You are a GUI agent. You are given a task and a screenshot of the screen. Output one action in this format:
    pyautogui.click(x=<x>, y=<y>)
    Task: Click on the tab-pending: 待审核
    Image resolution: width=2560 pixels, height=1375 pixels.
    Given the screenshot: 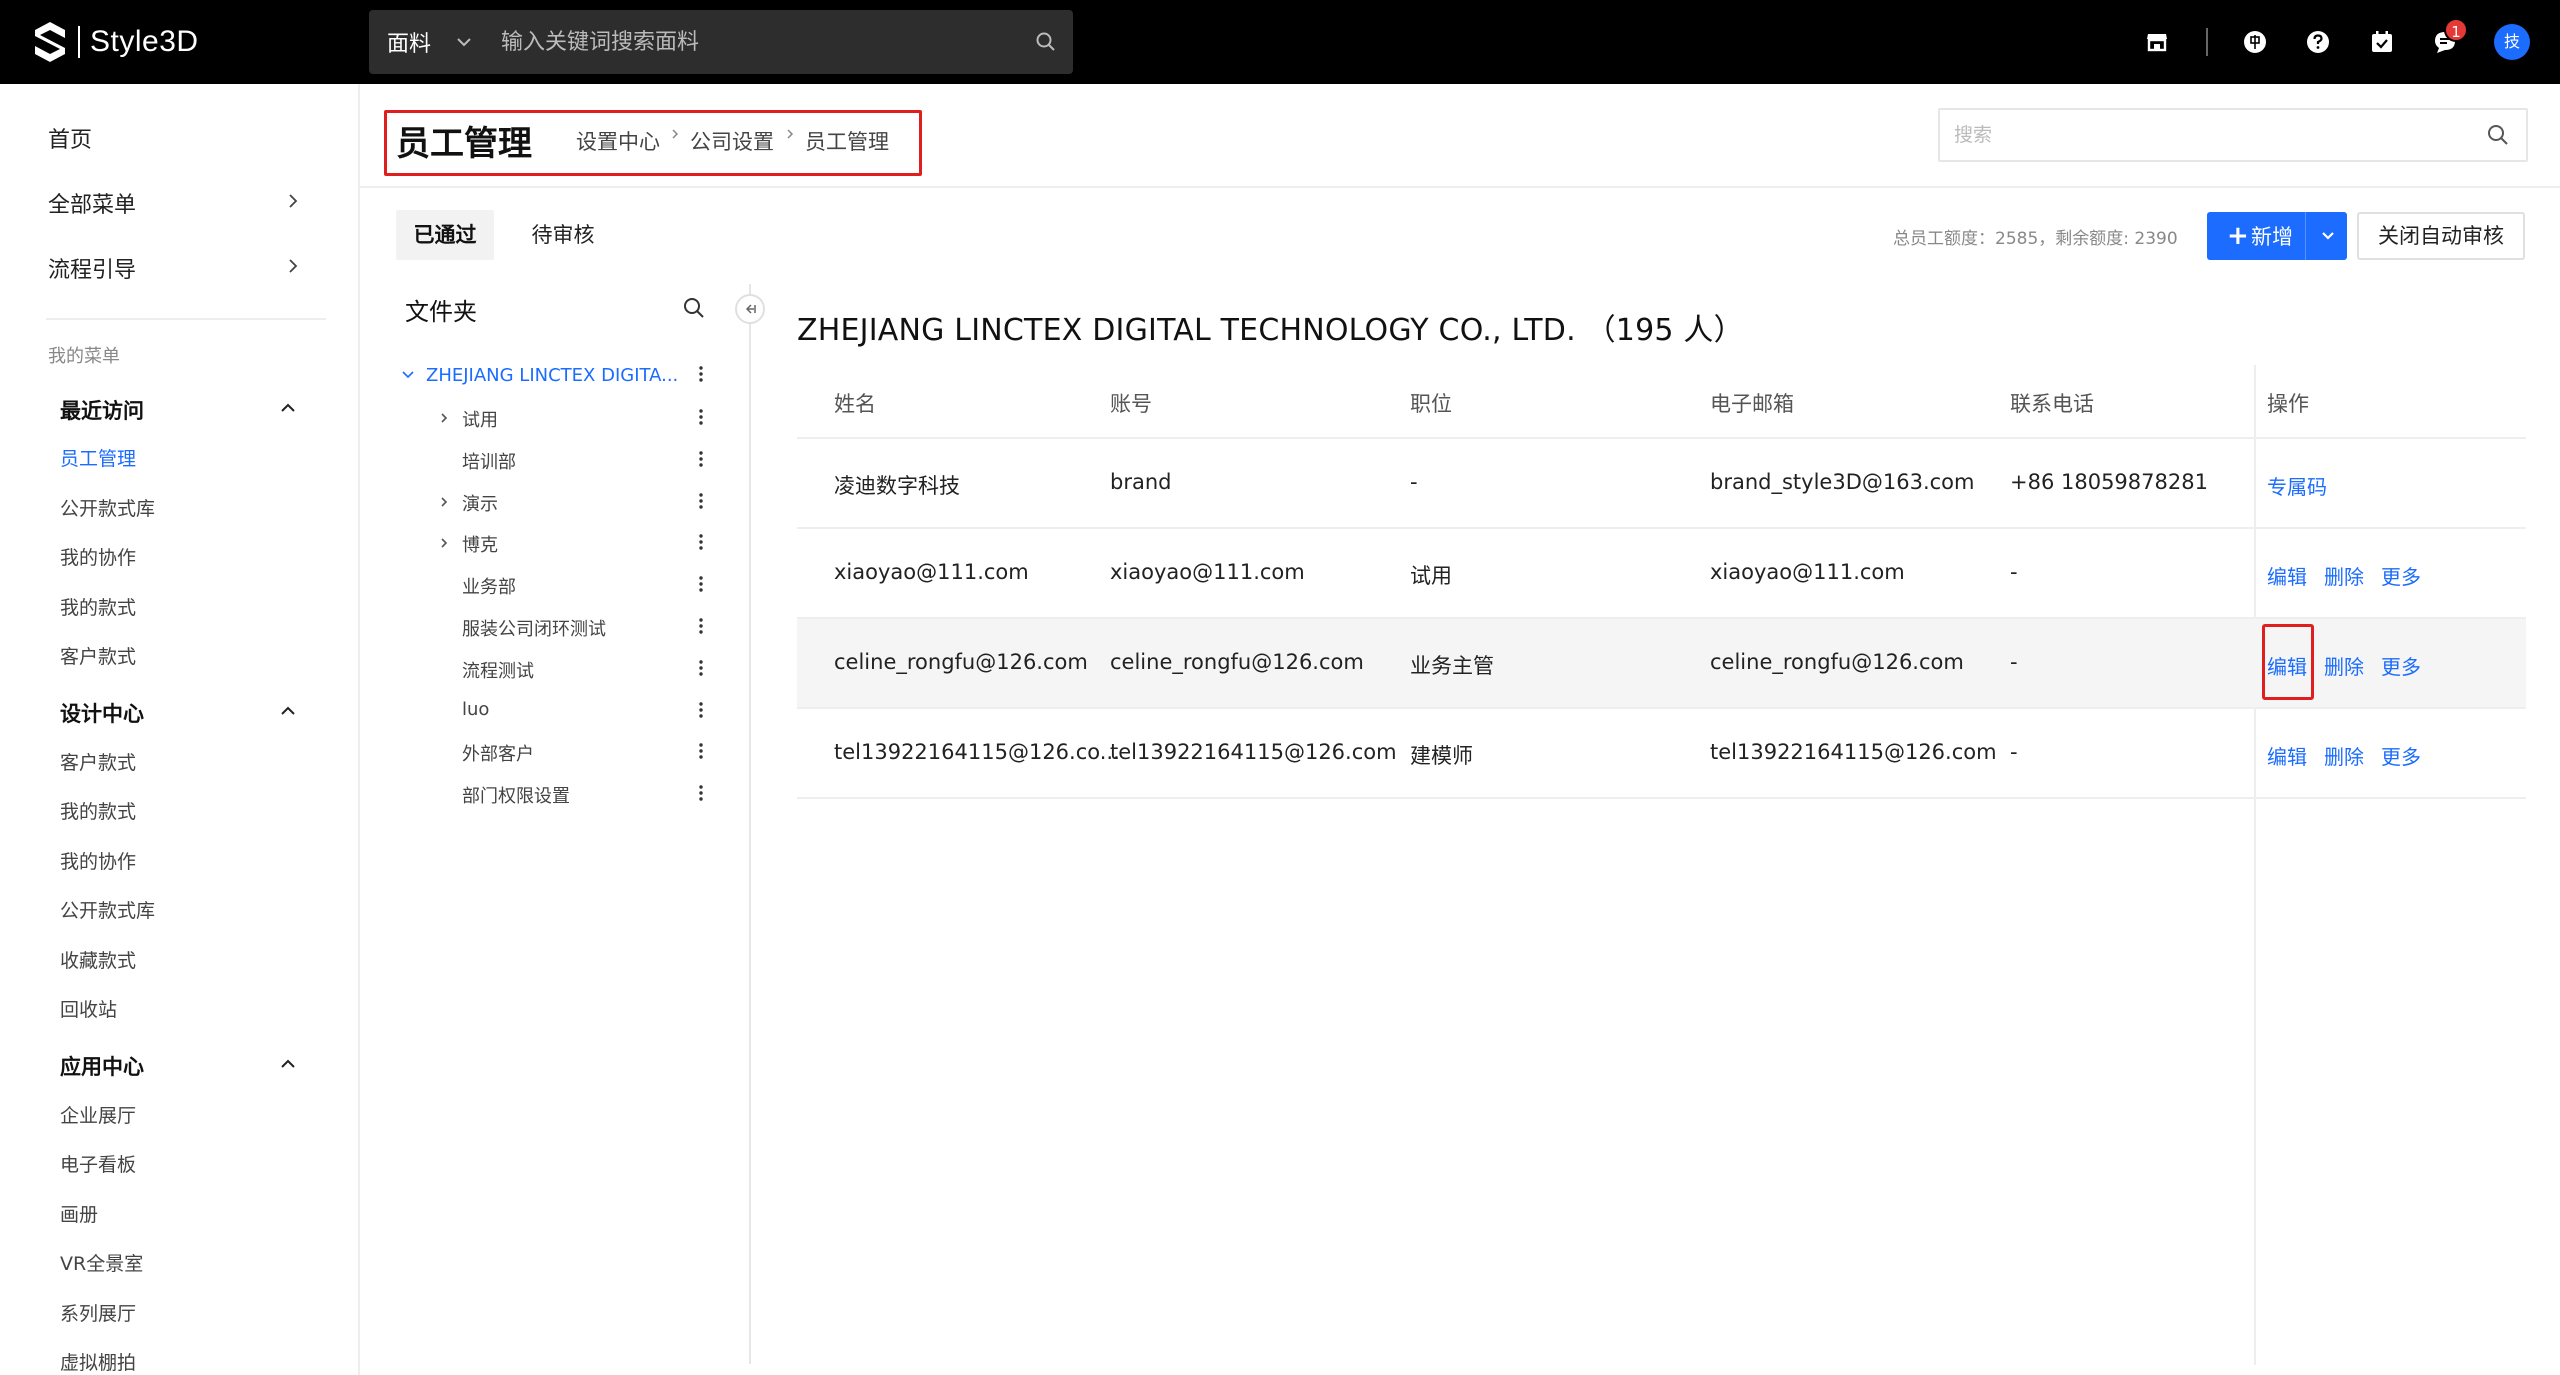 What is the action you would take?
    pyautogui.click(x=563, y=235)
    